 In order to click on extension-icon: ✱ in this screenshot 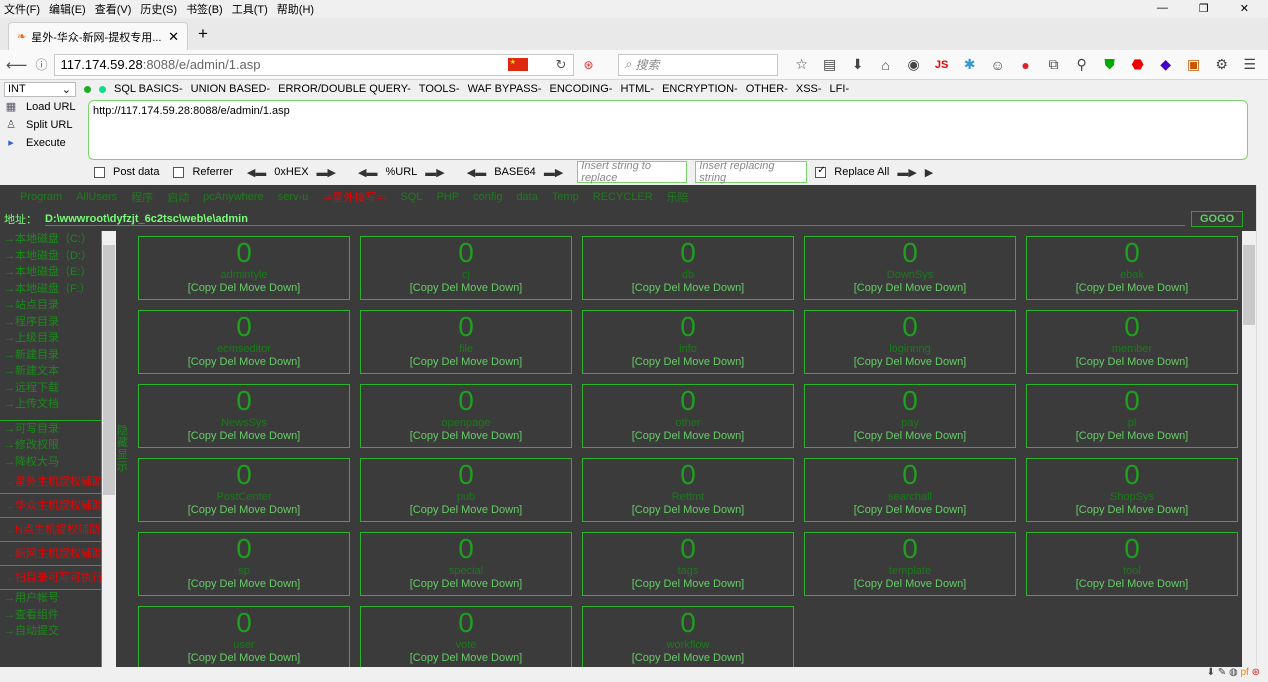, I will do `click(970, 64)`.